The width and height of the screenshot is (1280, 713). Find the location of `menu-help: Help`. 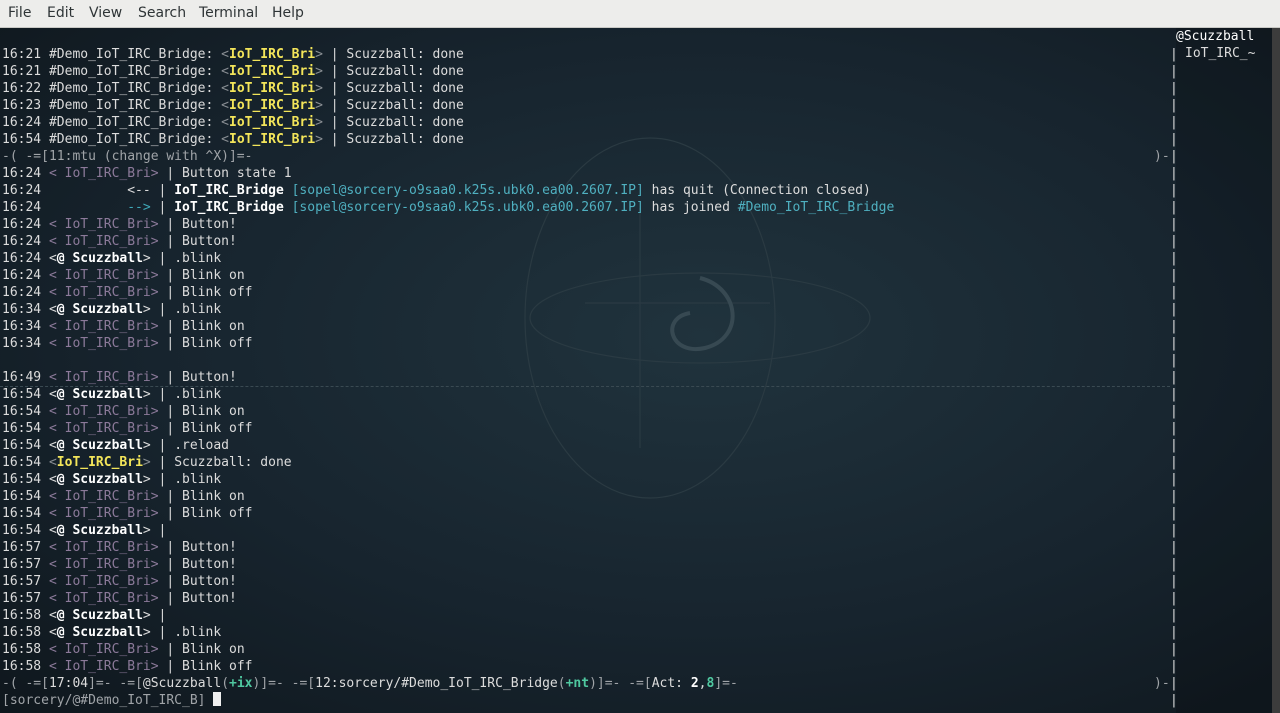

menu-help: Help is located at coordinates (288, 13).